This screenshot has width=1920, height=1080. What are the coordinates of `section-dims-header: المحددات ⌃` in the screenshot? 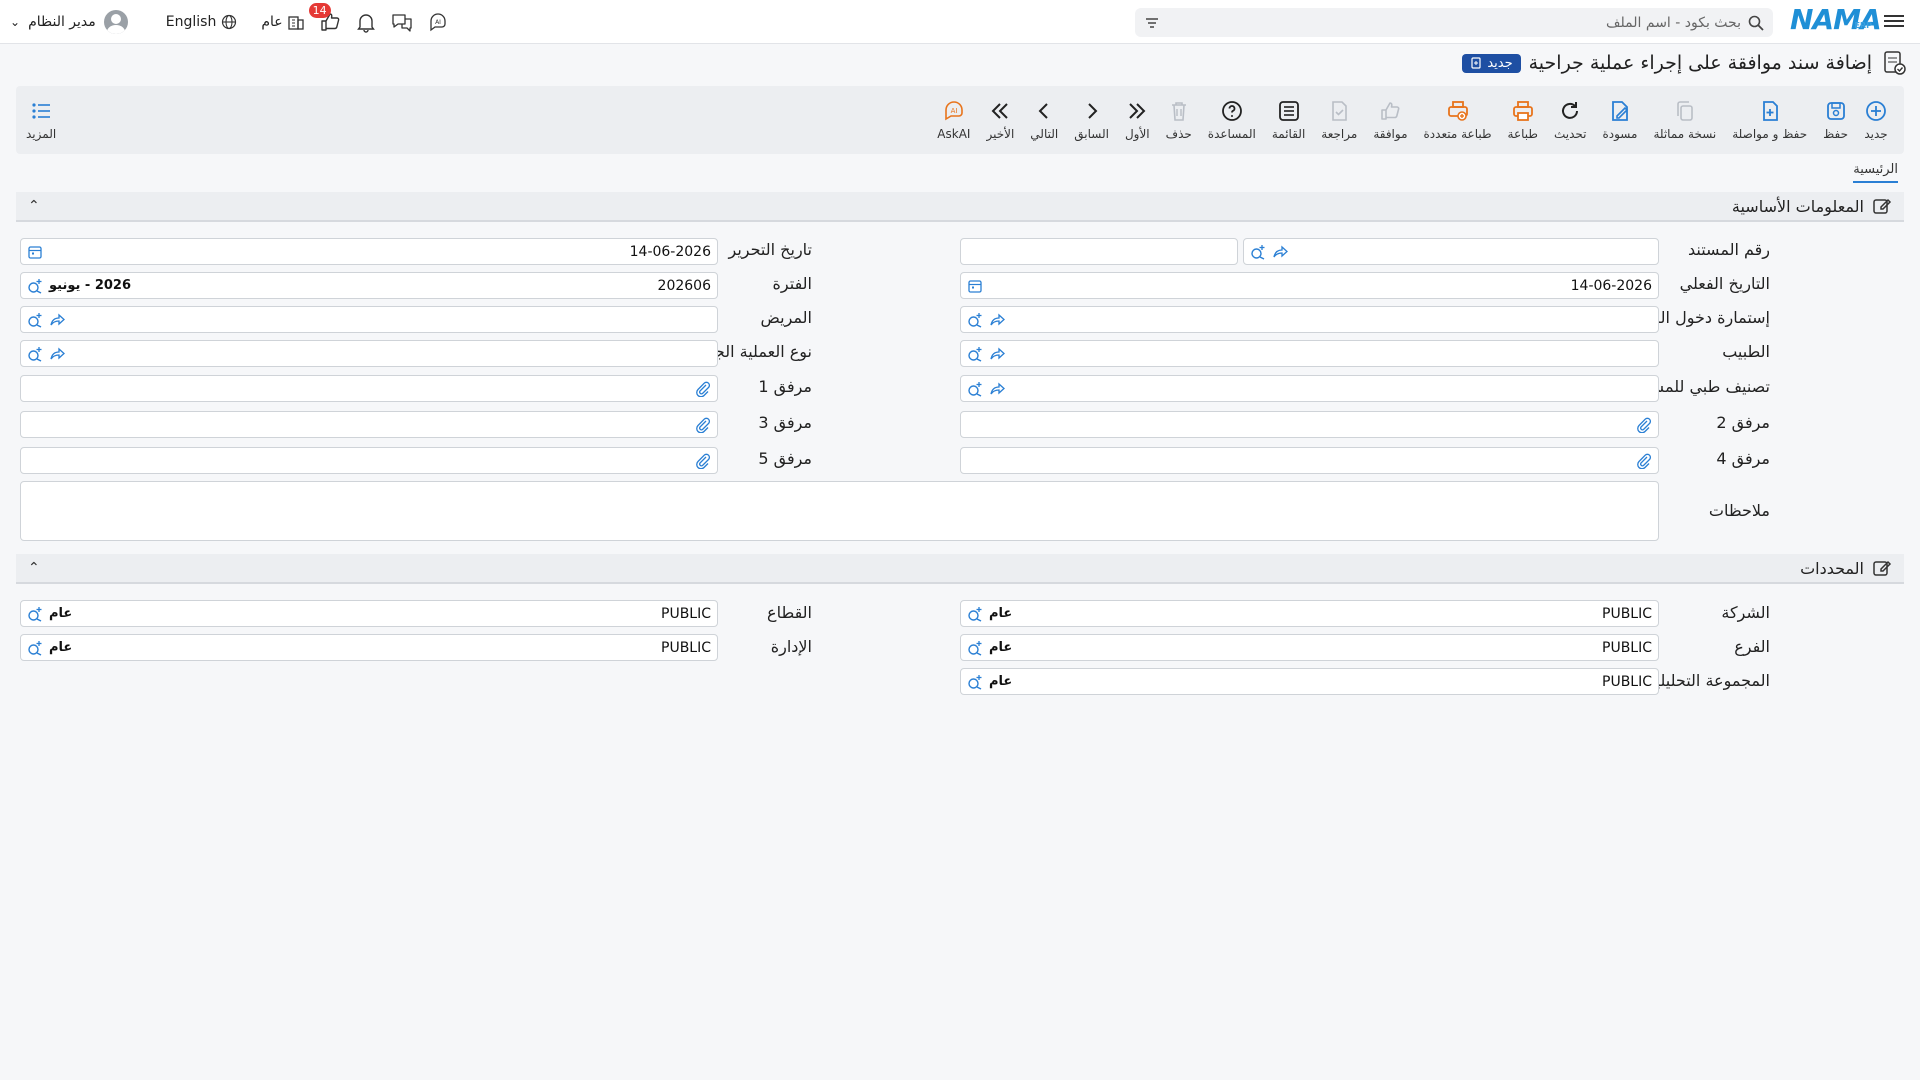 It's located at (960, 569).